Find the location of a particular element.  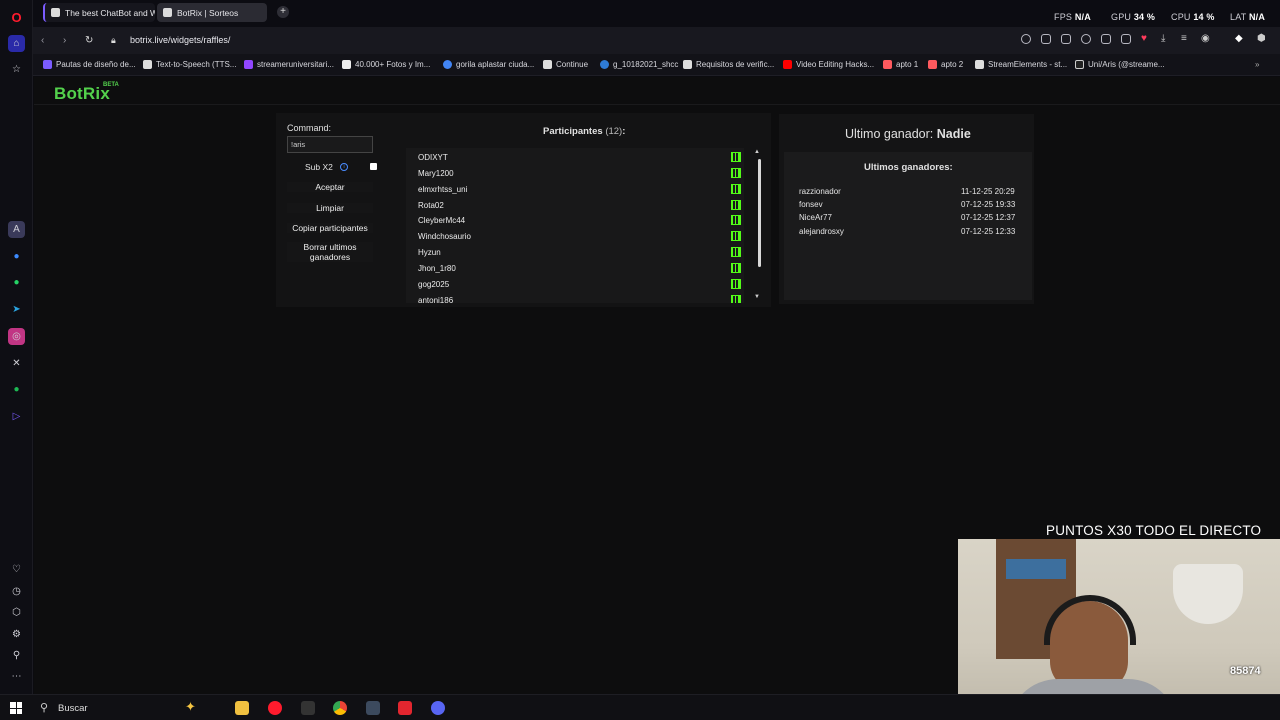

bookmark-item: g_10182021_shcc is located at coordinates (639, 64).